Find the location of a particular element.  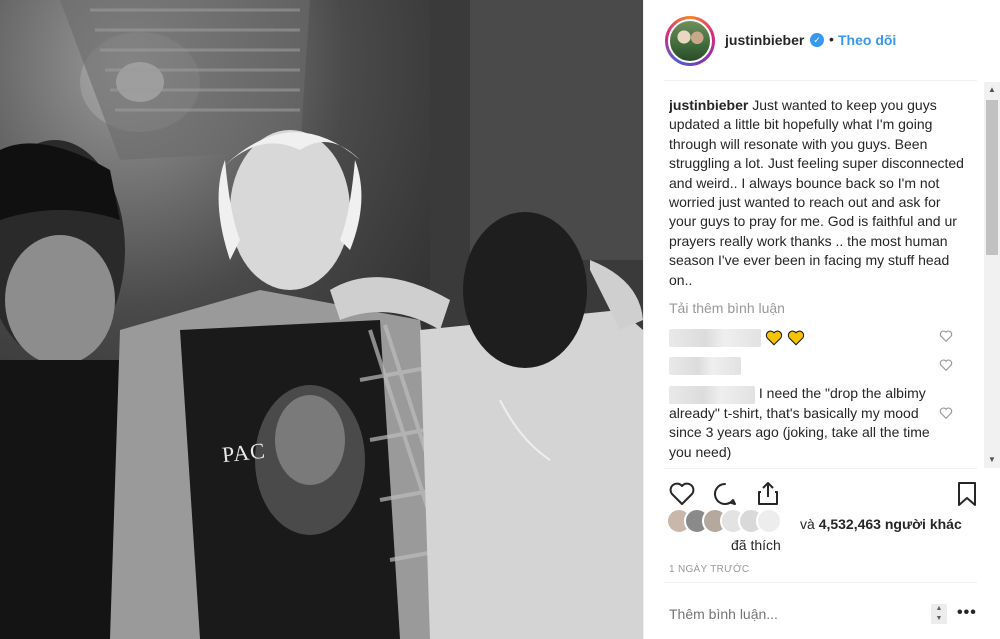

liker-avatars is located at coordinates (732, 521).